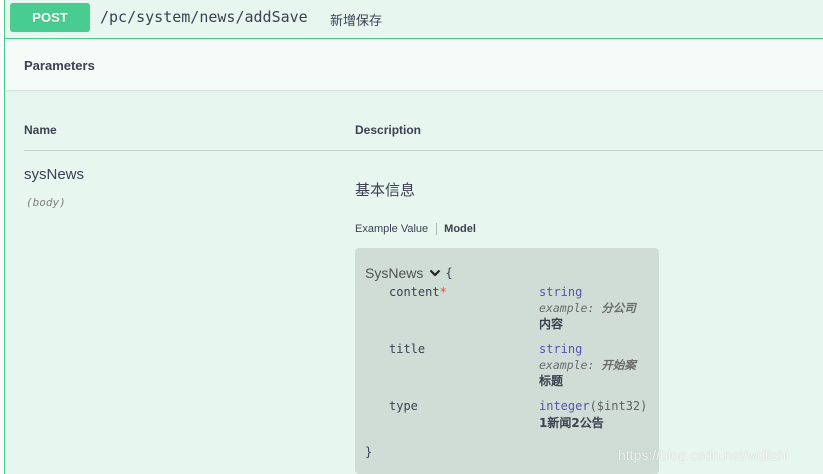  I want to click on prop-type-content: string, so click(561, 292).